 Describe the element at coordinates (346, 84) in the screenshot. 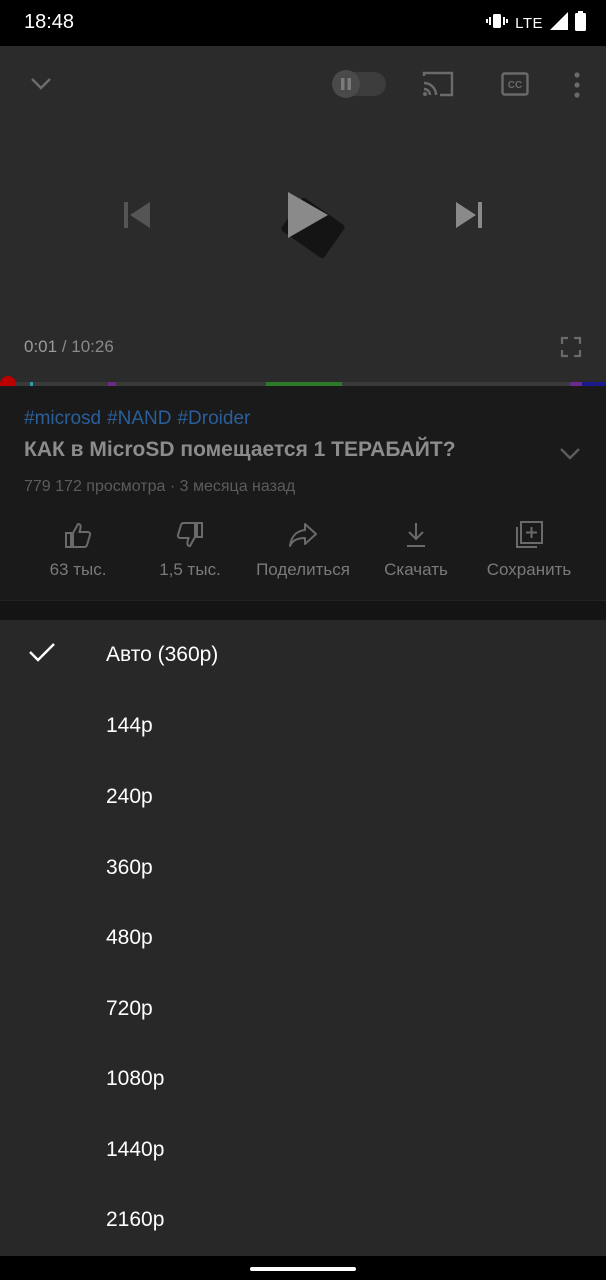

I see `pause-icon` at that location.